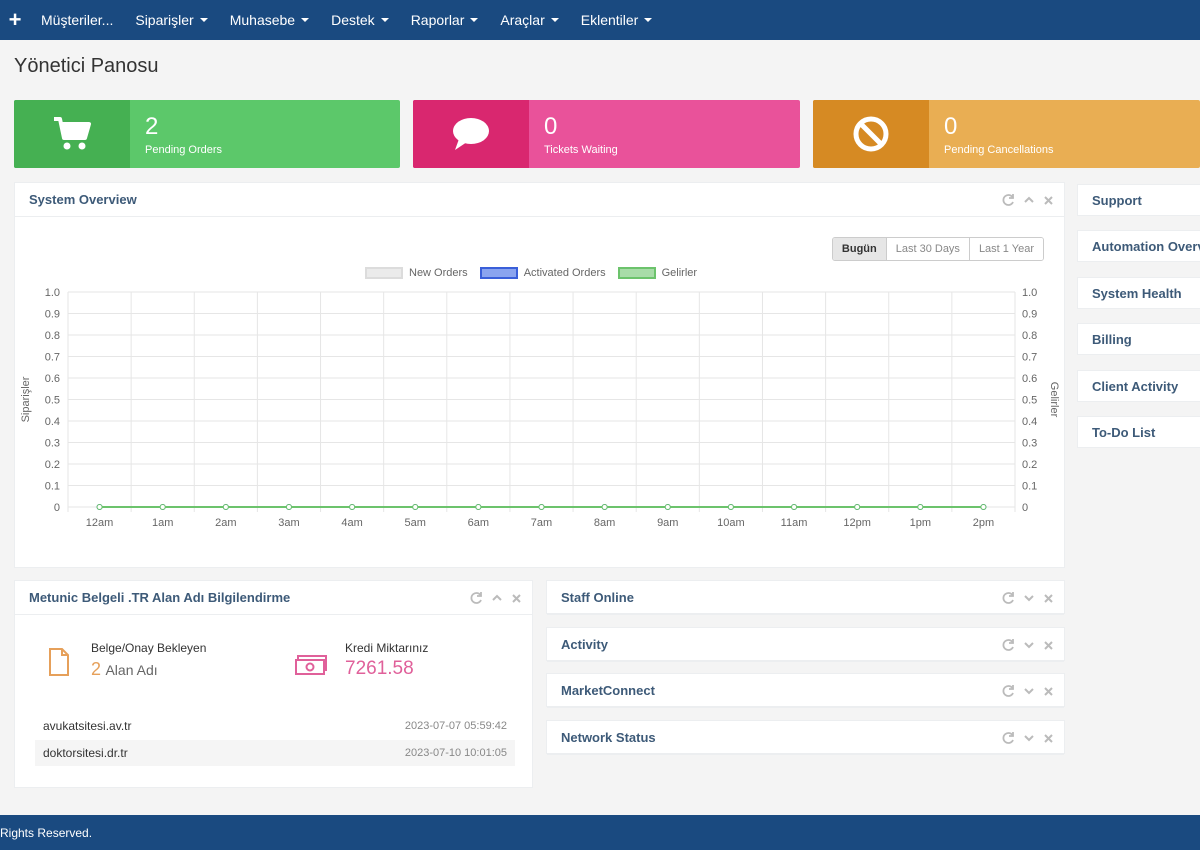 The image size is (1200, 850). I want to click on tile-label: Pending Cancellations, so click(999, 150).